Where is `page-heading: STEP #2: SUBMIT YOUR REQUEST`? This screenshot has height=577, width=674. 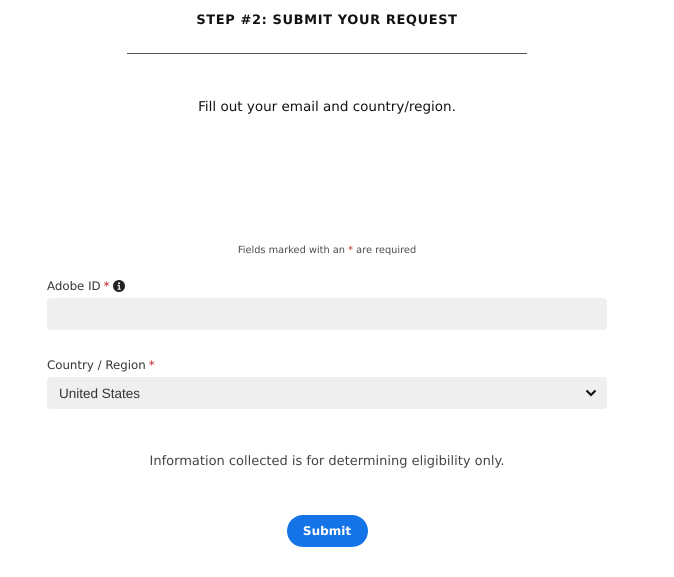 page-heading: STEP #2: SUBMIT YOUR REQUEST is located at coordinates (327, 21).